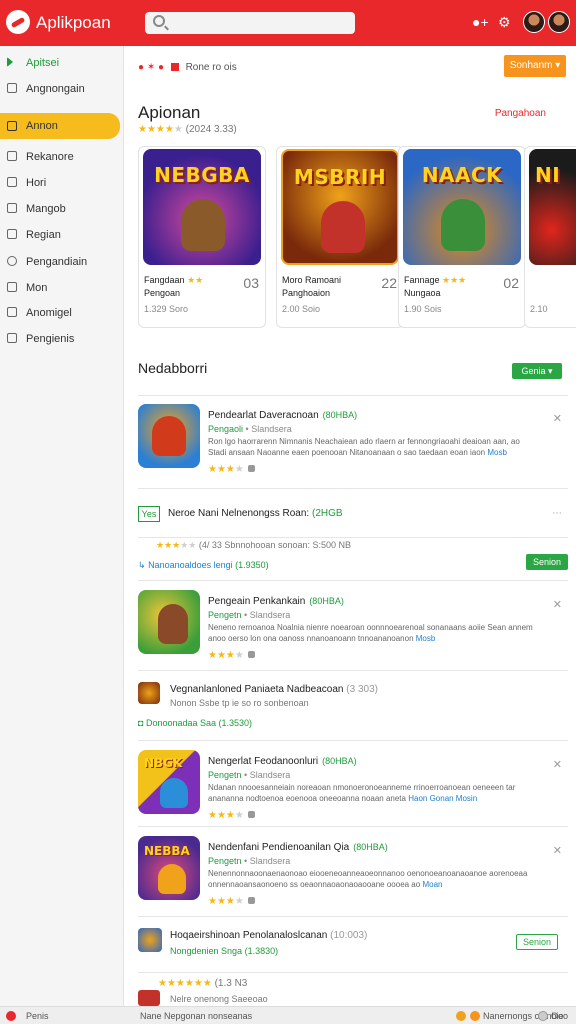 This screenshot has height=1024, width=576. I want to click on item-link: ◘ Donoonadaa Saa (1.3530), so click(195, 723).